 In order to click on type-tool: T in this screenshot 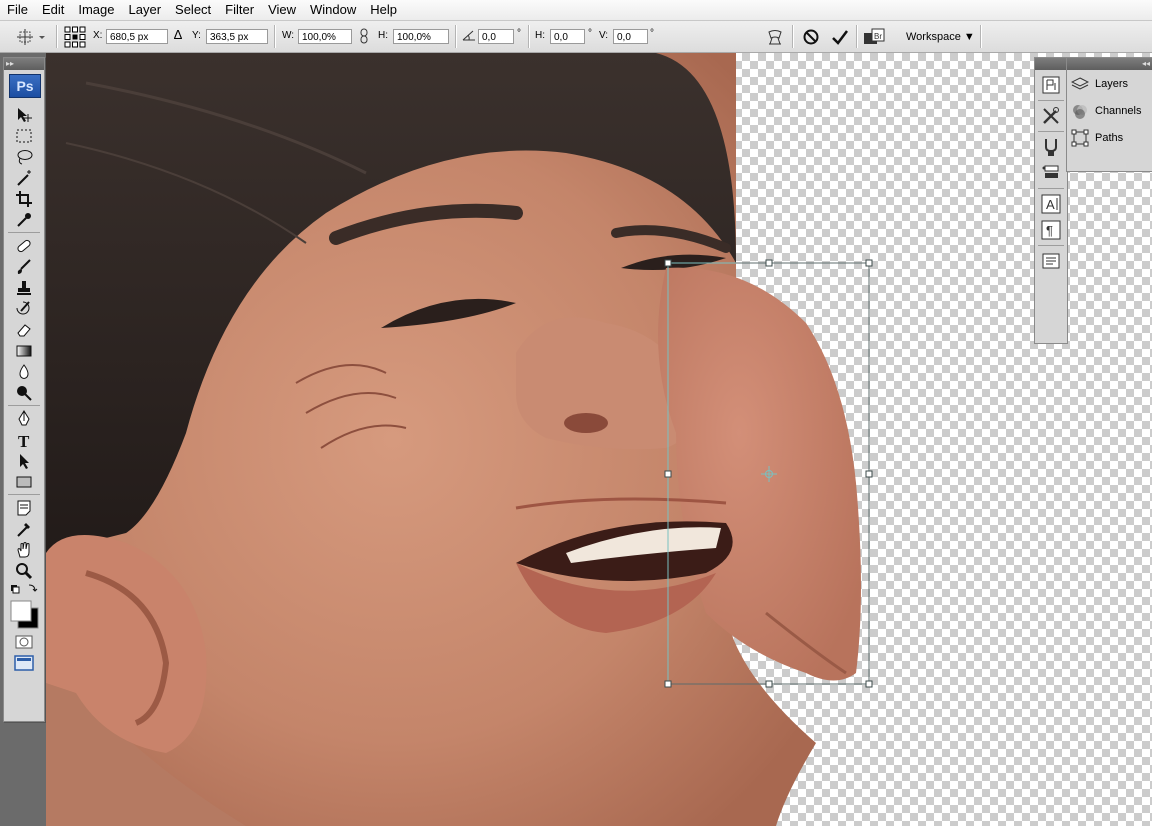, I will do `click(24, 439)`.